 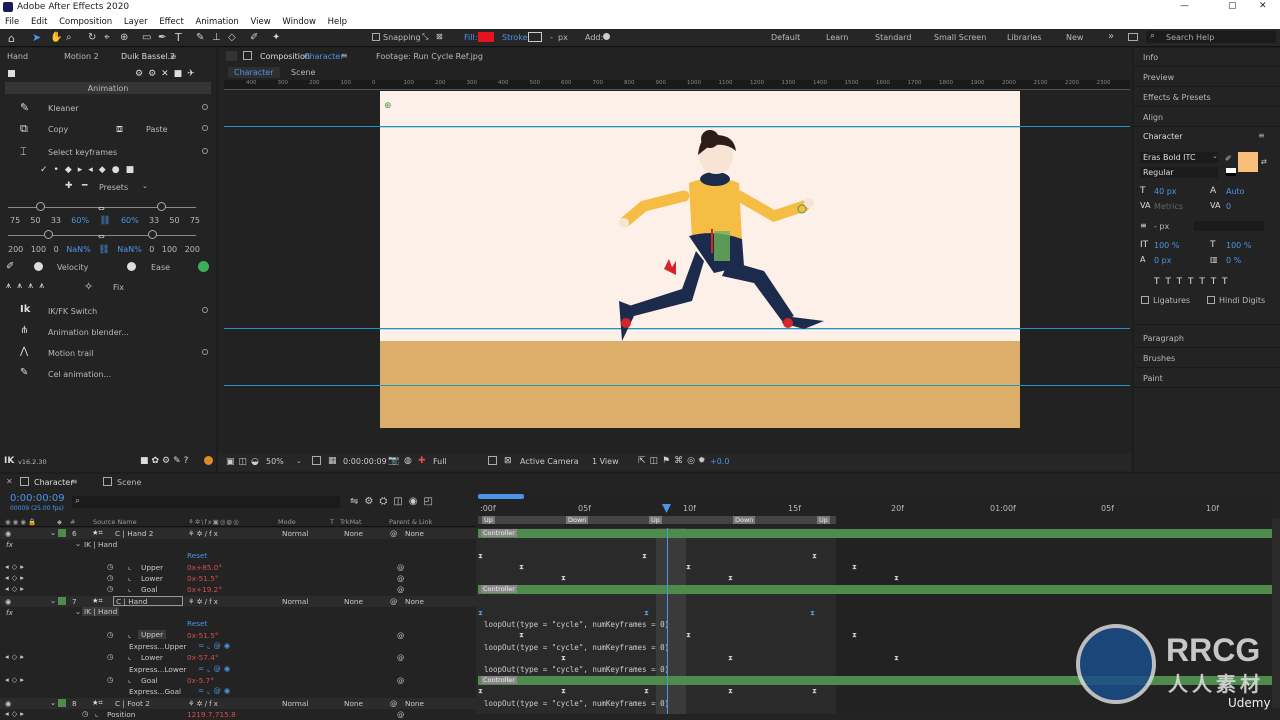 I want to click on property-value: 1219.7,715.8, so click(x=211, y=714).